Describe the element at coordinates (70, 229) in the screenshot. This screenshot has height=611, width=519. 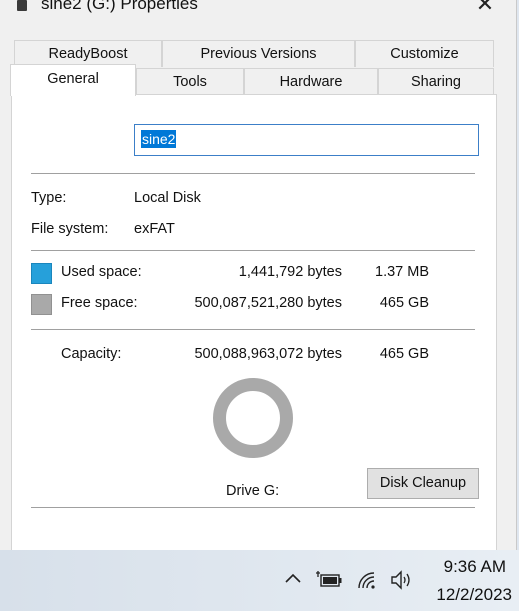
I see `file-system-label: File system:` at that location.